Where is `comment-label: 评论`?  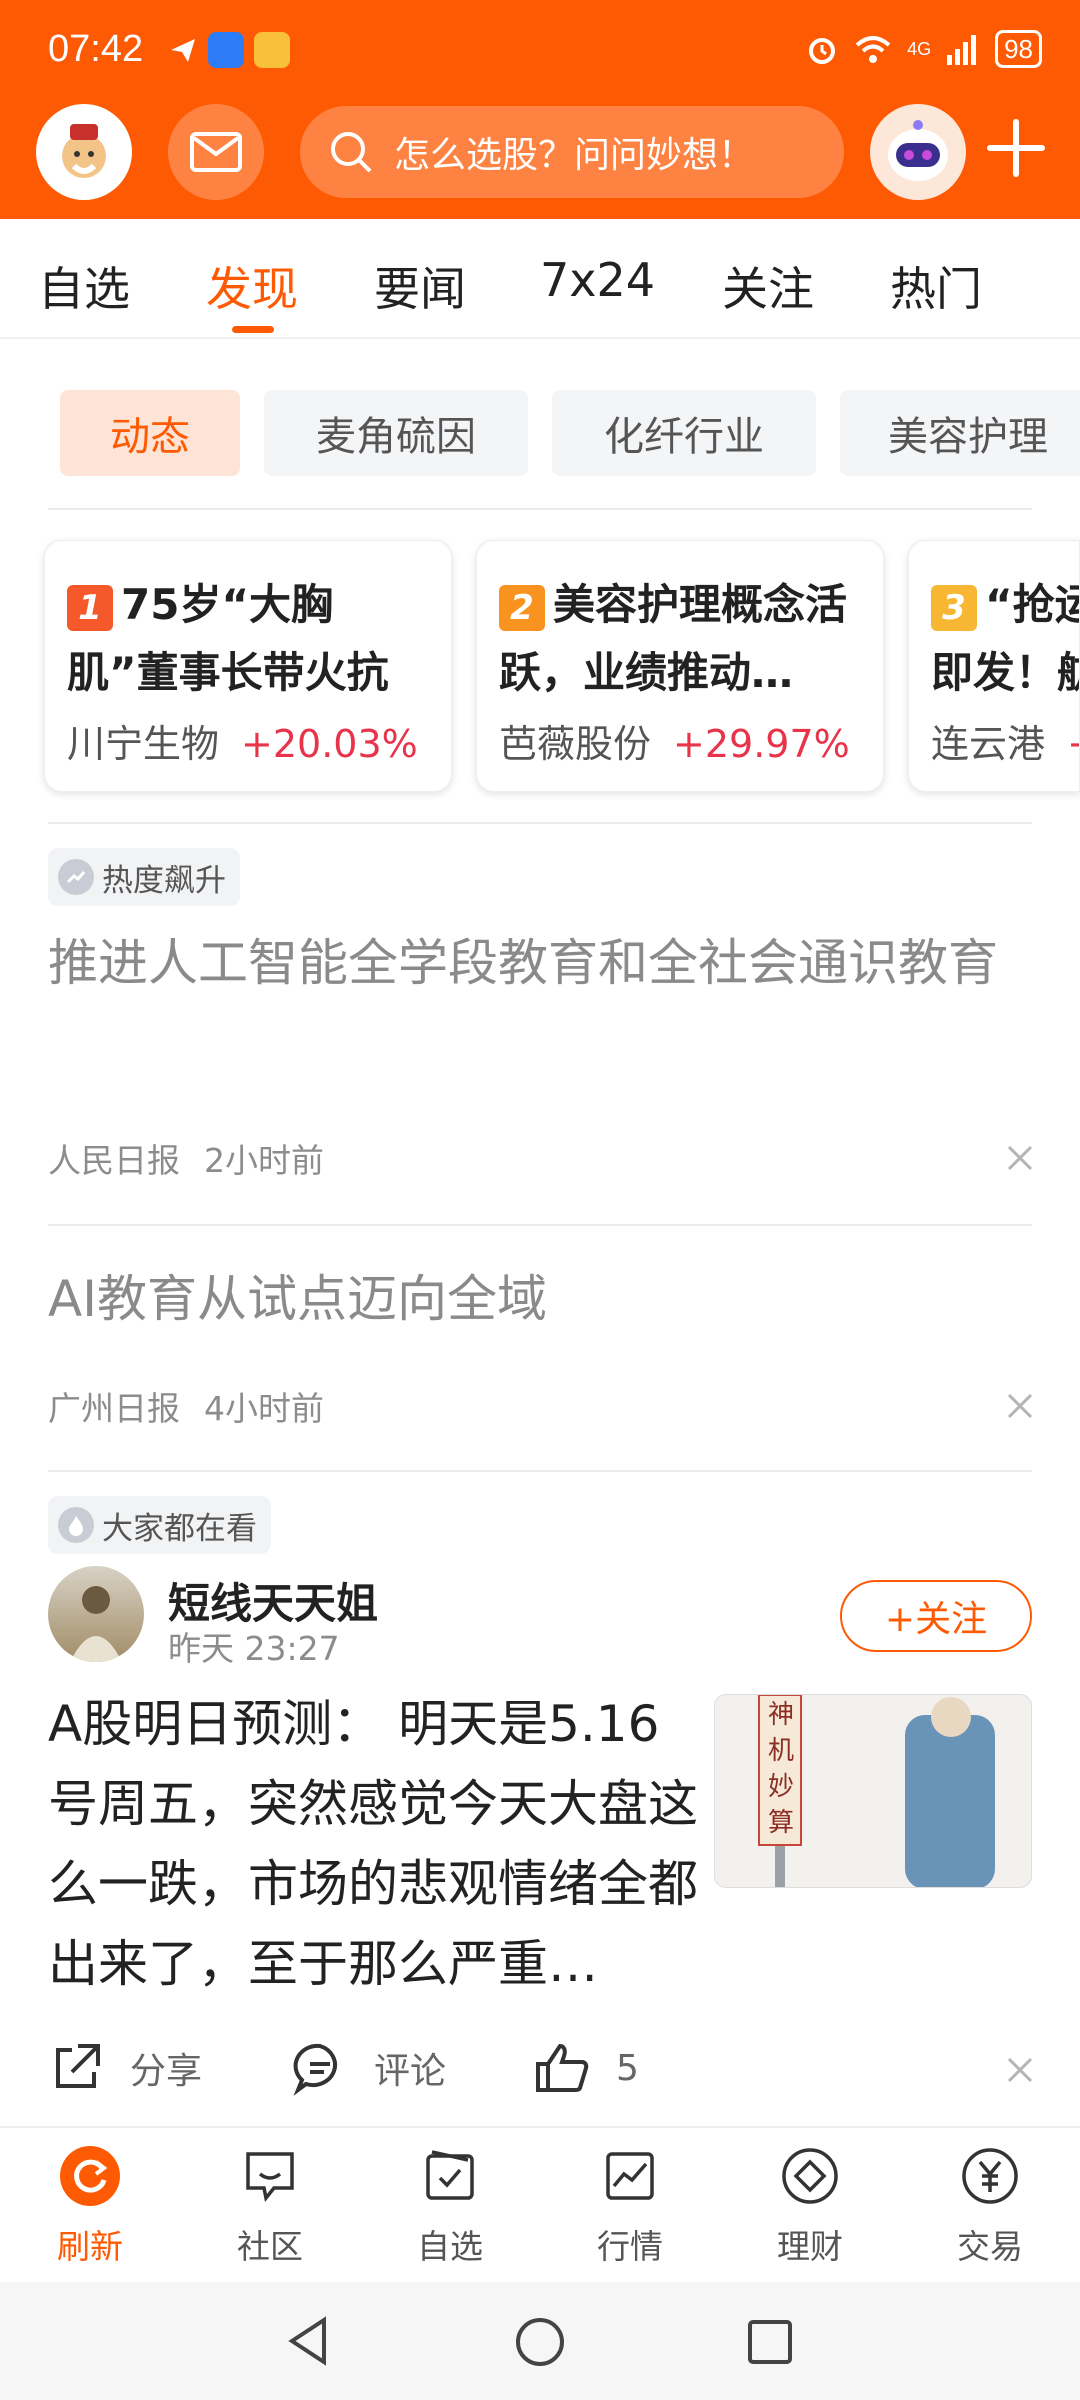
comment-label: 评论 is located at coordinates (410, 2071).